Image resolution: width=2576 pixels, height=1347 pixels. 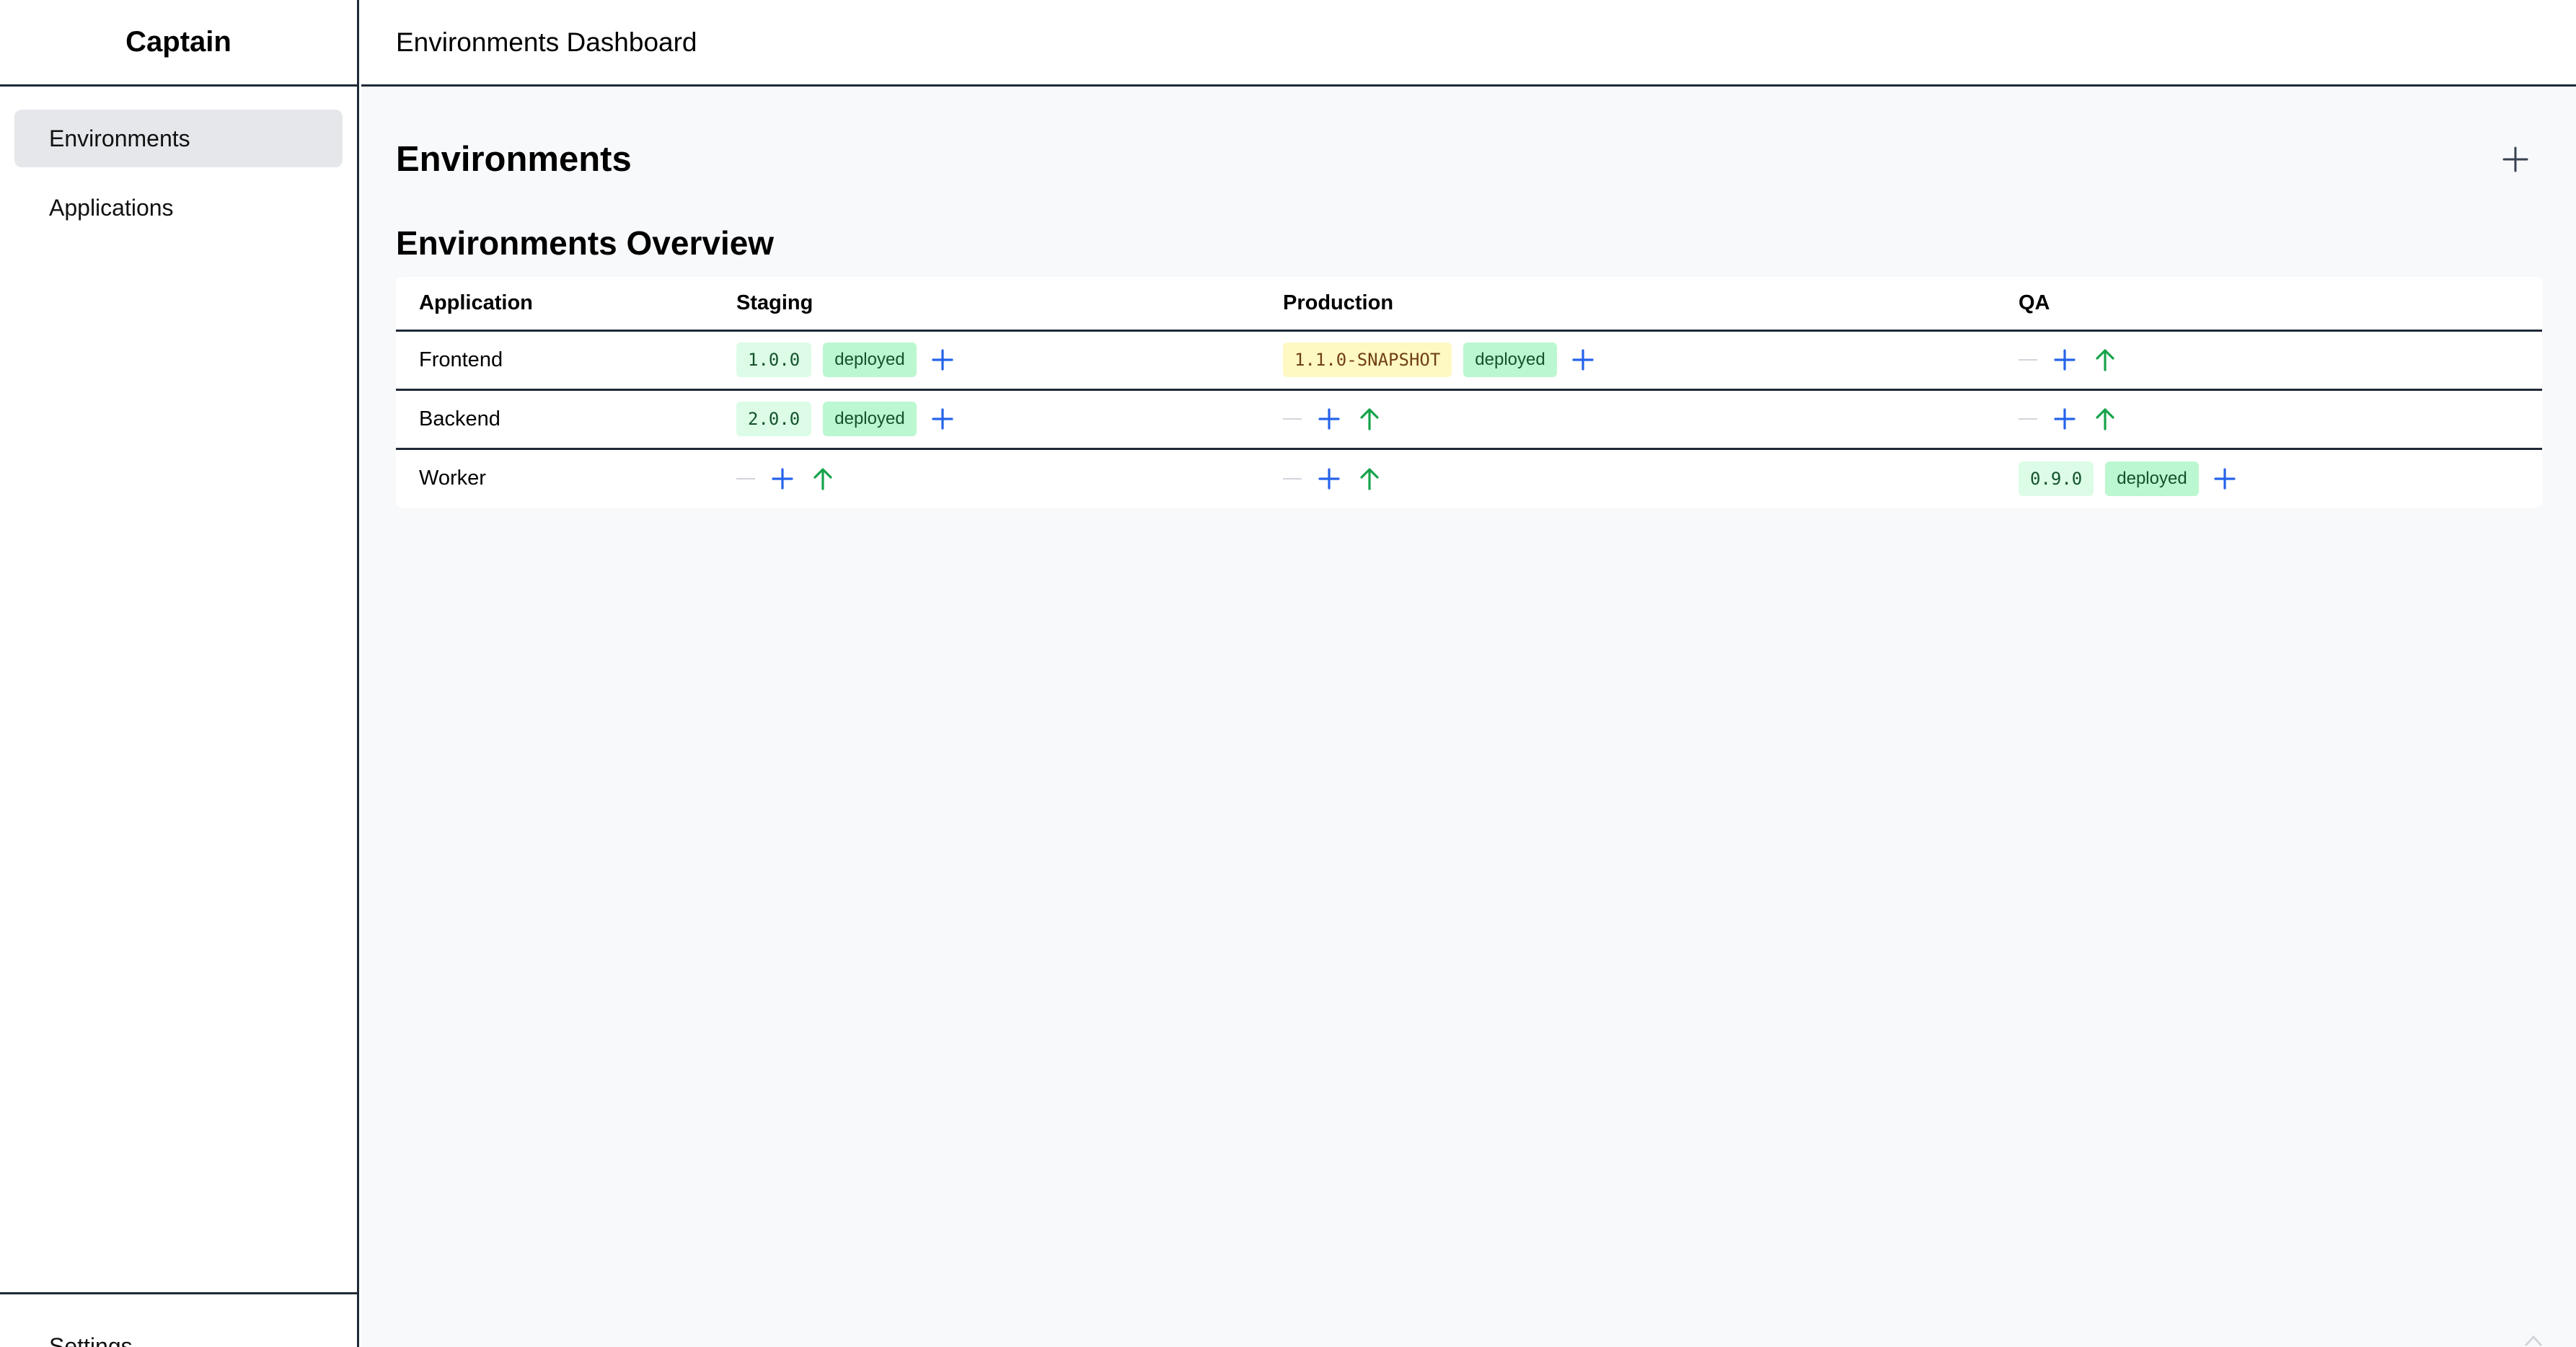 I want to click on table-row: Backend 2.0.0 deployed, so click(x=1469, y=419).